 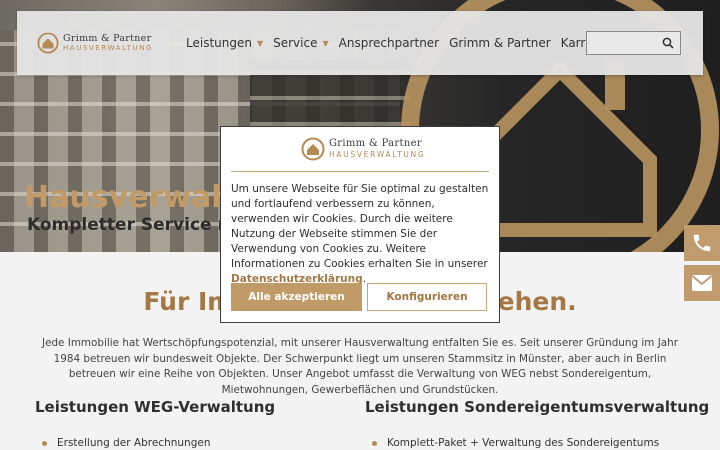 I want to click on logo-house-icon, so click(x=313, y=149).